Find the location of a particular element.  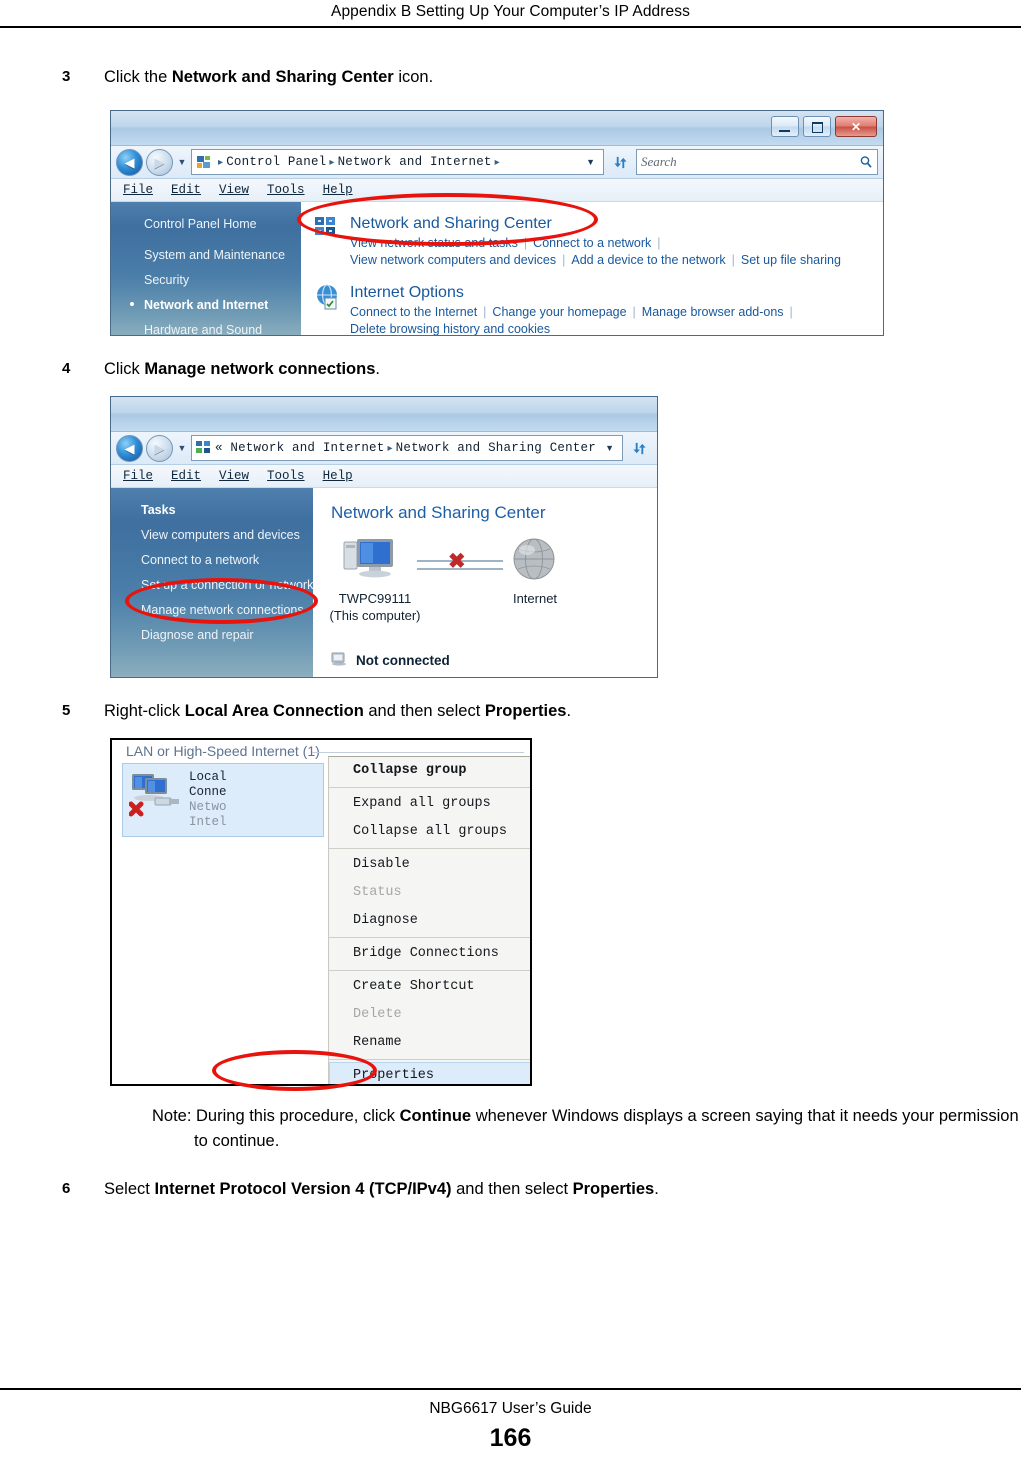

context-menu-item-expand-all-groups: Expand all groups is located at coordinates (429, 804).